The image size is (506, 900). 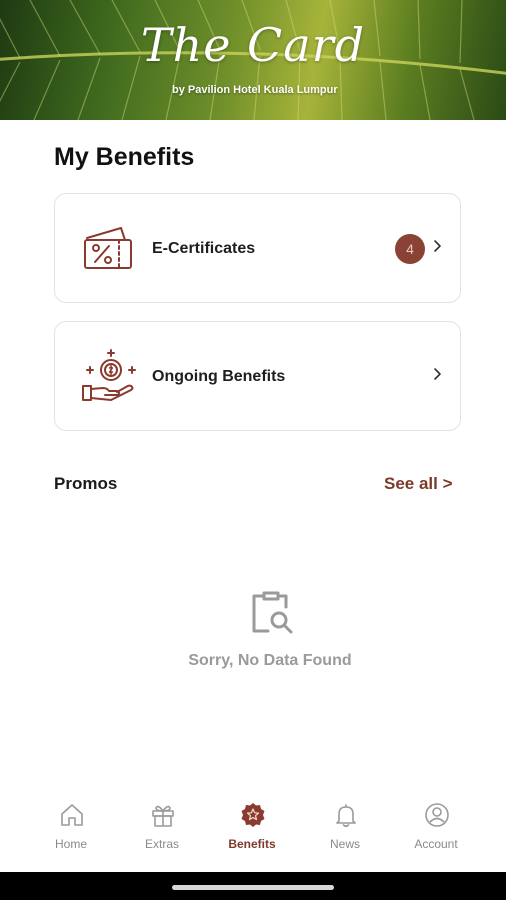 I want to click on header-banner: The Card by Pavilion Hotel Kuala Lumpur, so click(x=253, y=60).